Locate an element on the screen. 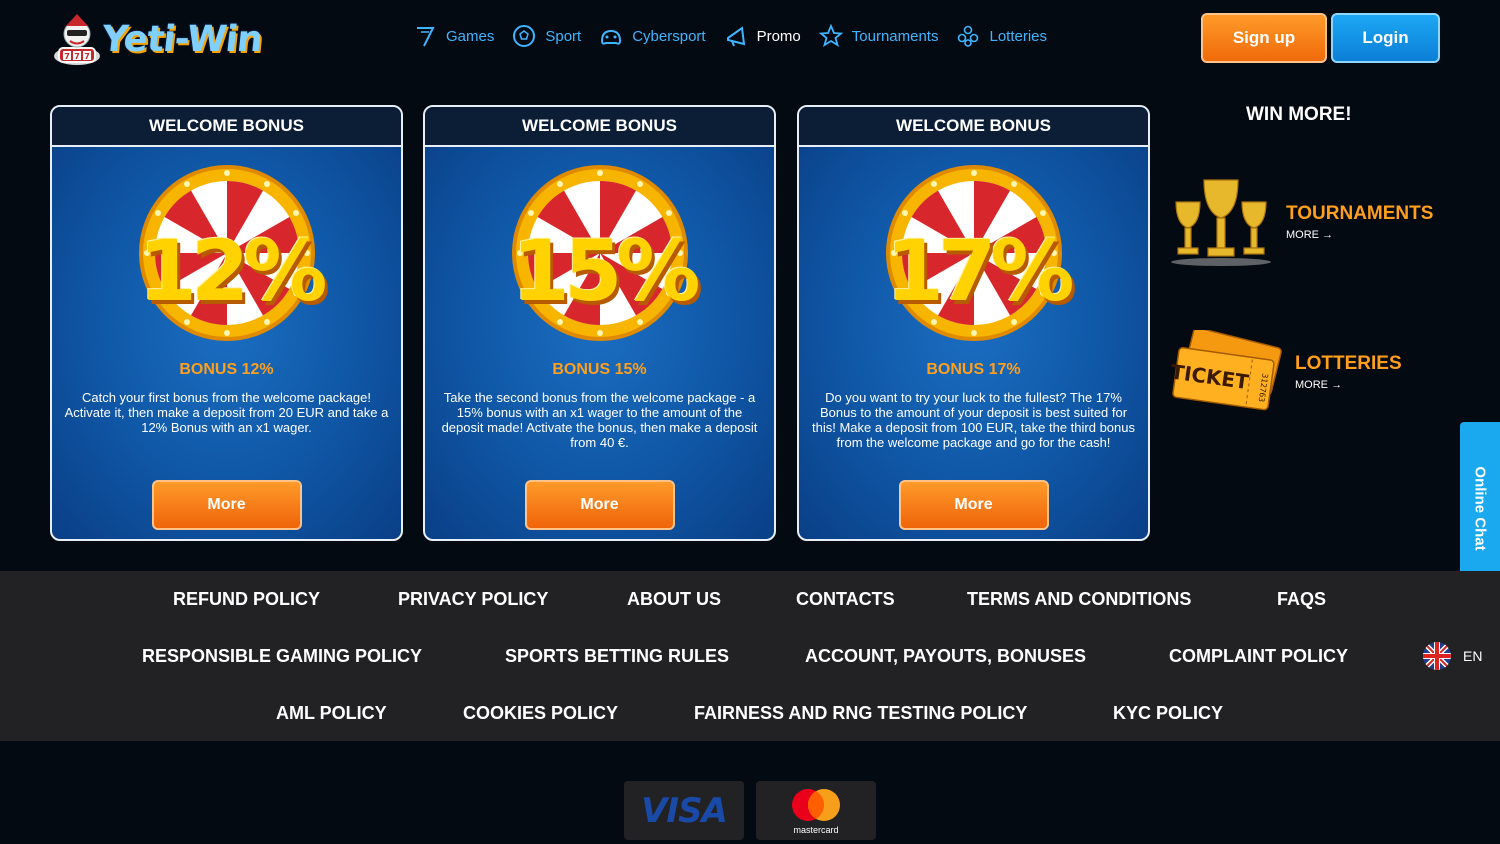 This screenshot has width=1500, height=844. bonus-percent: 17% is located at coordinates (980, 271).